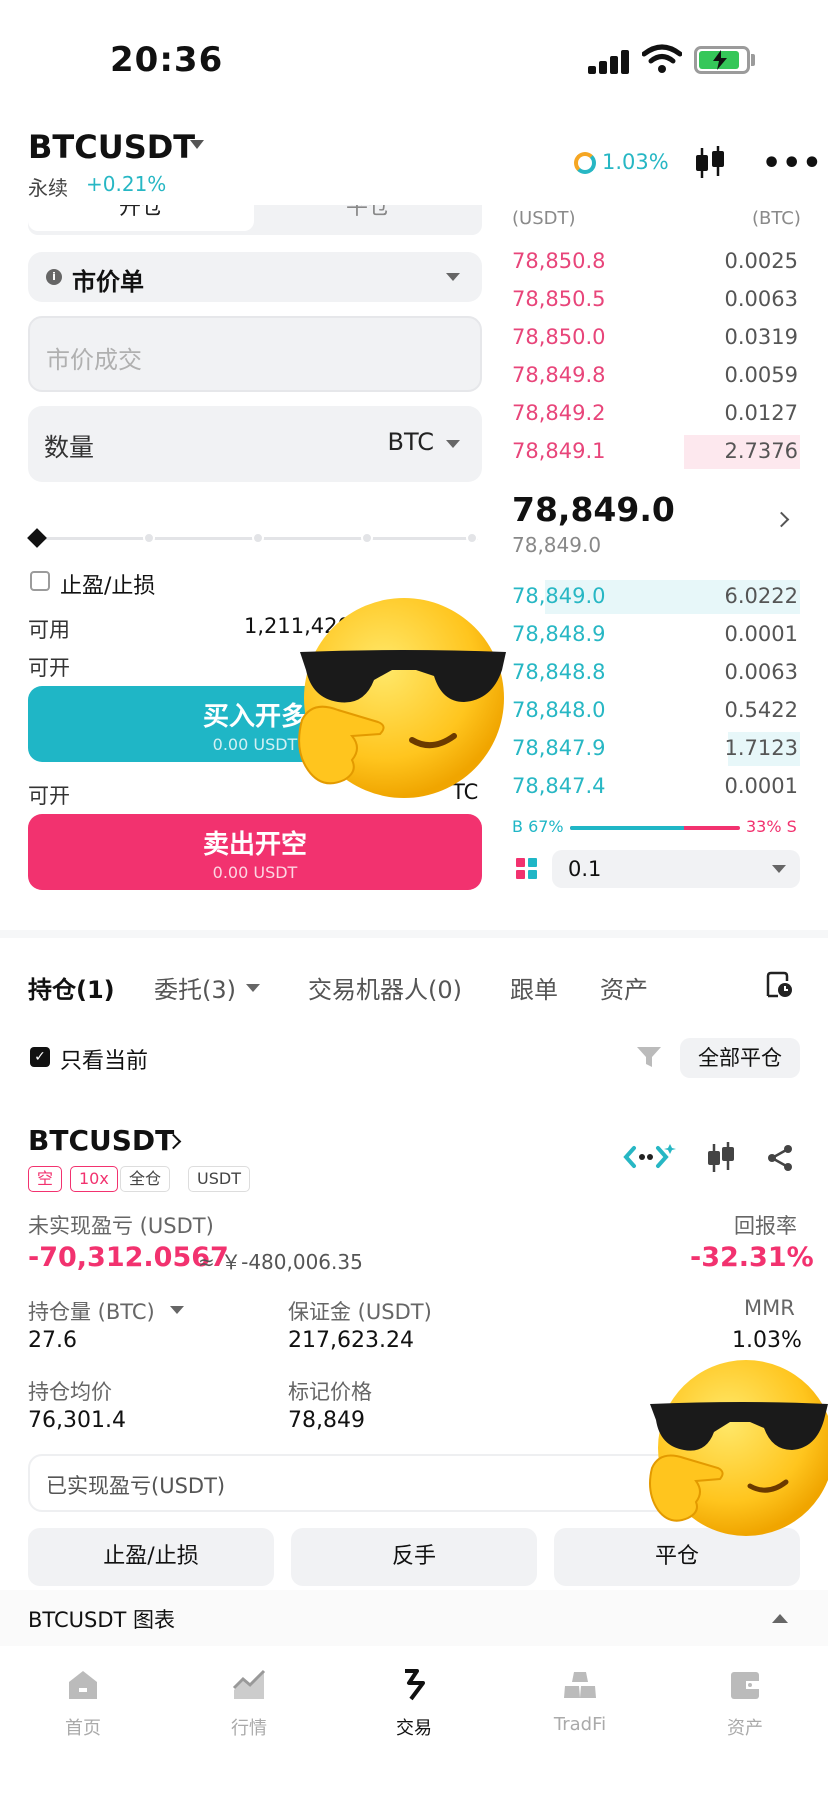 The height and width of the screenshot is (1800, 828). Describe the element at coordinates (108, 586) in the screenshot. I see `tpsl-label: 止盈/止损` at that location.